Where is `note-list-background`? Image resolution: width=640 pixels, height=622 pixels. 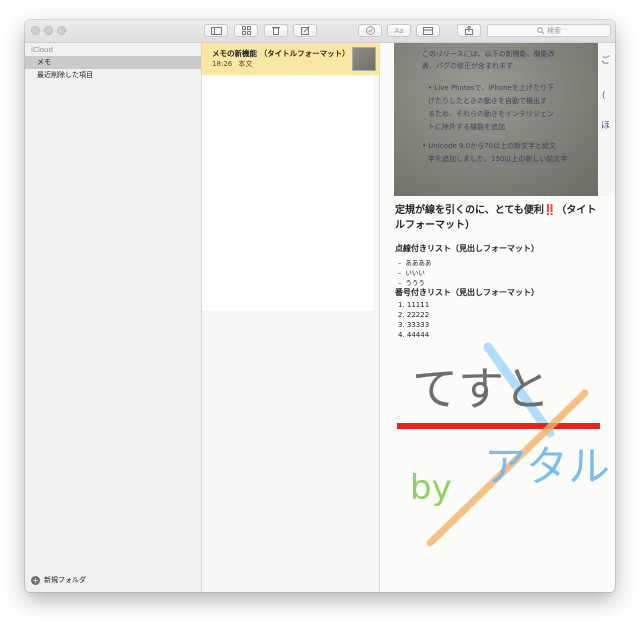 note-list-background is located at coordinates (288, 193).